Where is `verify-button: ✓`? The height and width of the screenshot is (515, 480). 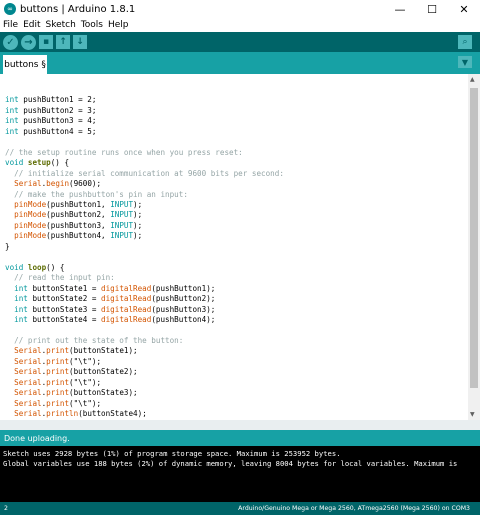 verify-button: ✓ is located at coordinates (10, 42).